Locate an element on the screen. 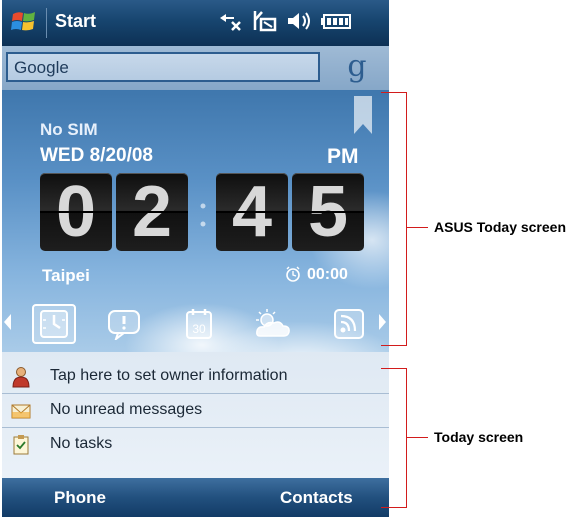 Image resolution: width=574 pixels, height=517 pixels. owner-info-label: Tap here to set owner information is located at coordinates (169, 375).